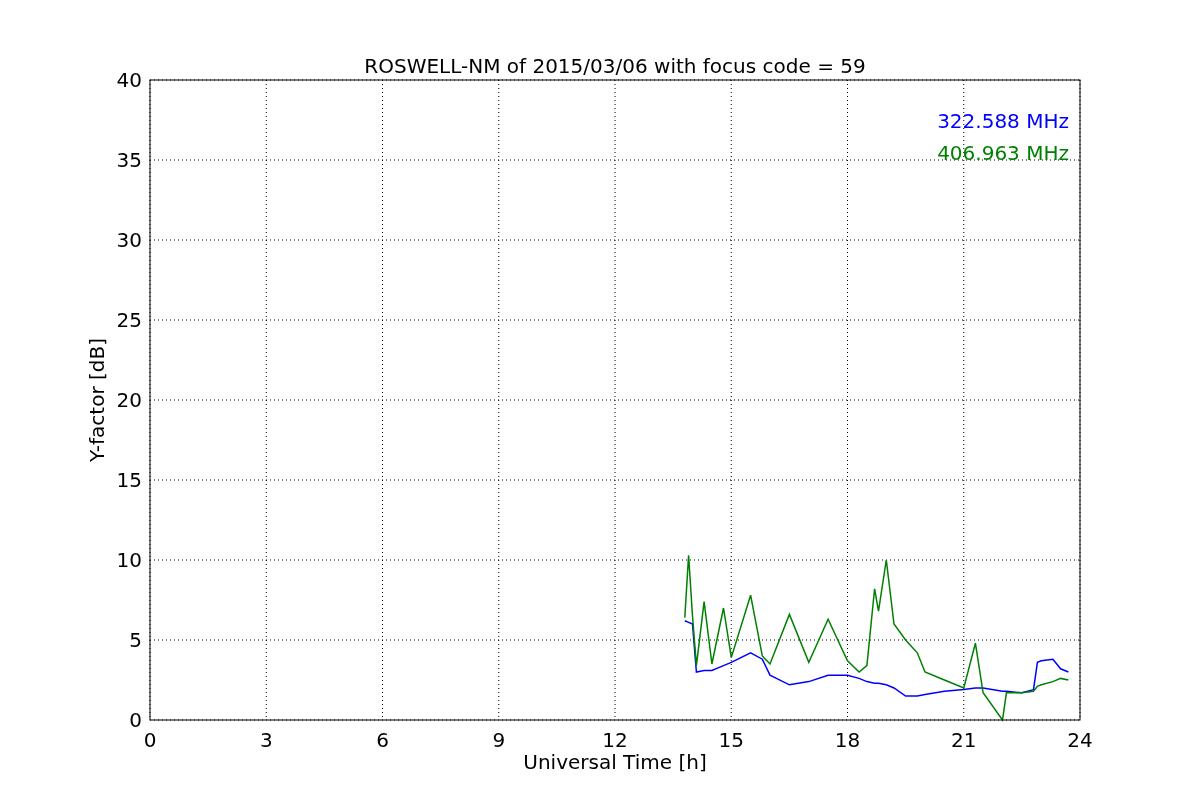 This screenshot has height=800, width=1200. What do you see at coordinates (129, 400) in the screenshot?
I see `tick-label: 20` at bounding box center [129, 400].